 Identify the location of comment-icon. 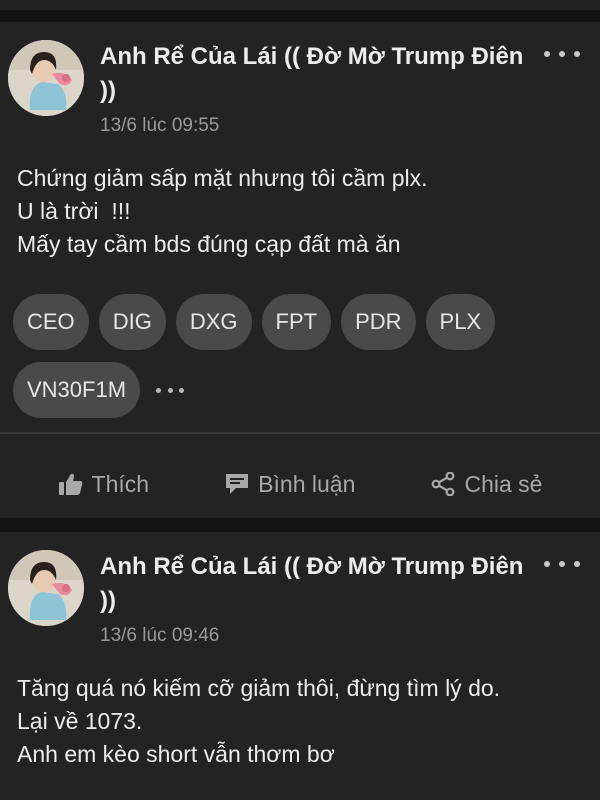
(237, 484).